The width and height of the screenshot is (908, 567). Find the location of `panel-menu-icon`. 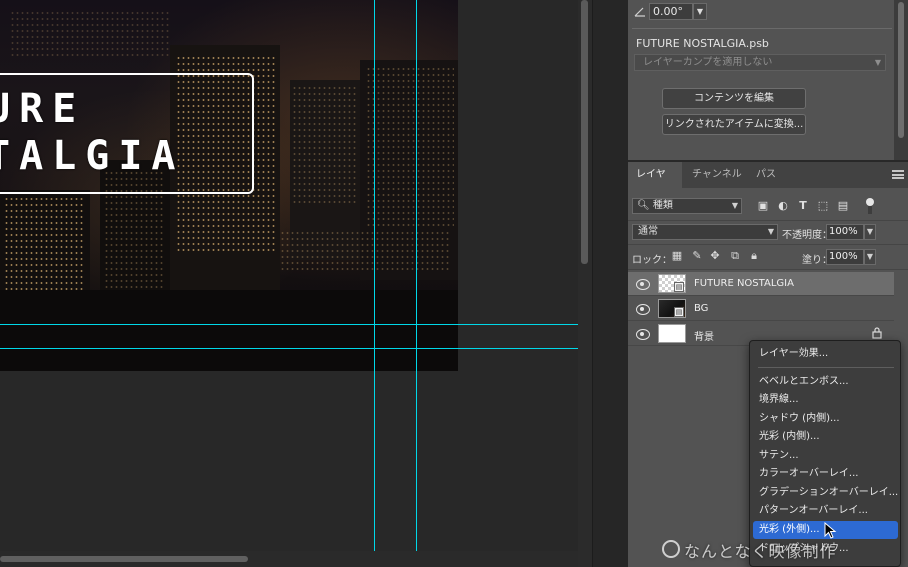

panel-menu-icon is located at coordinates (898, 174).